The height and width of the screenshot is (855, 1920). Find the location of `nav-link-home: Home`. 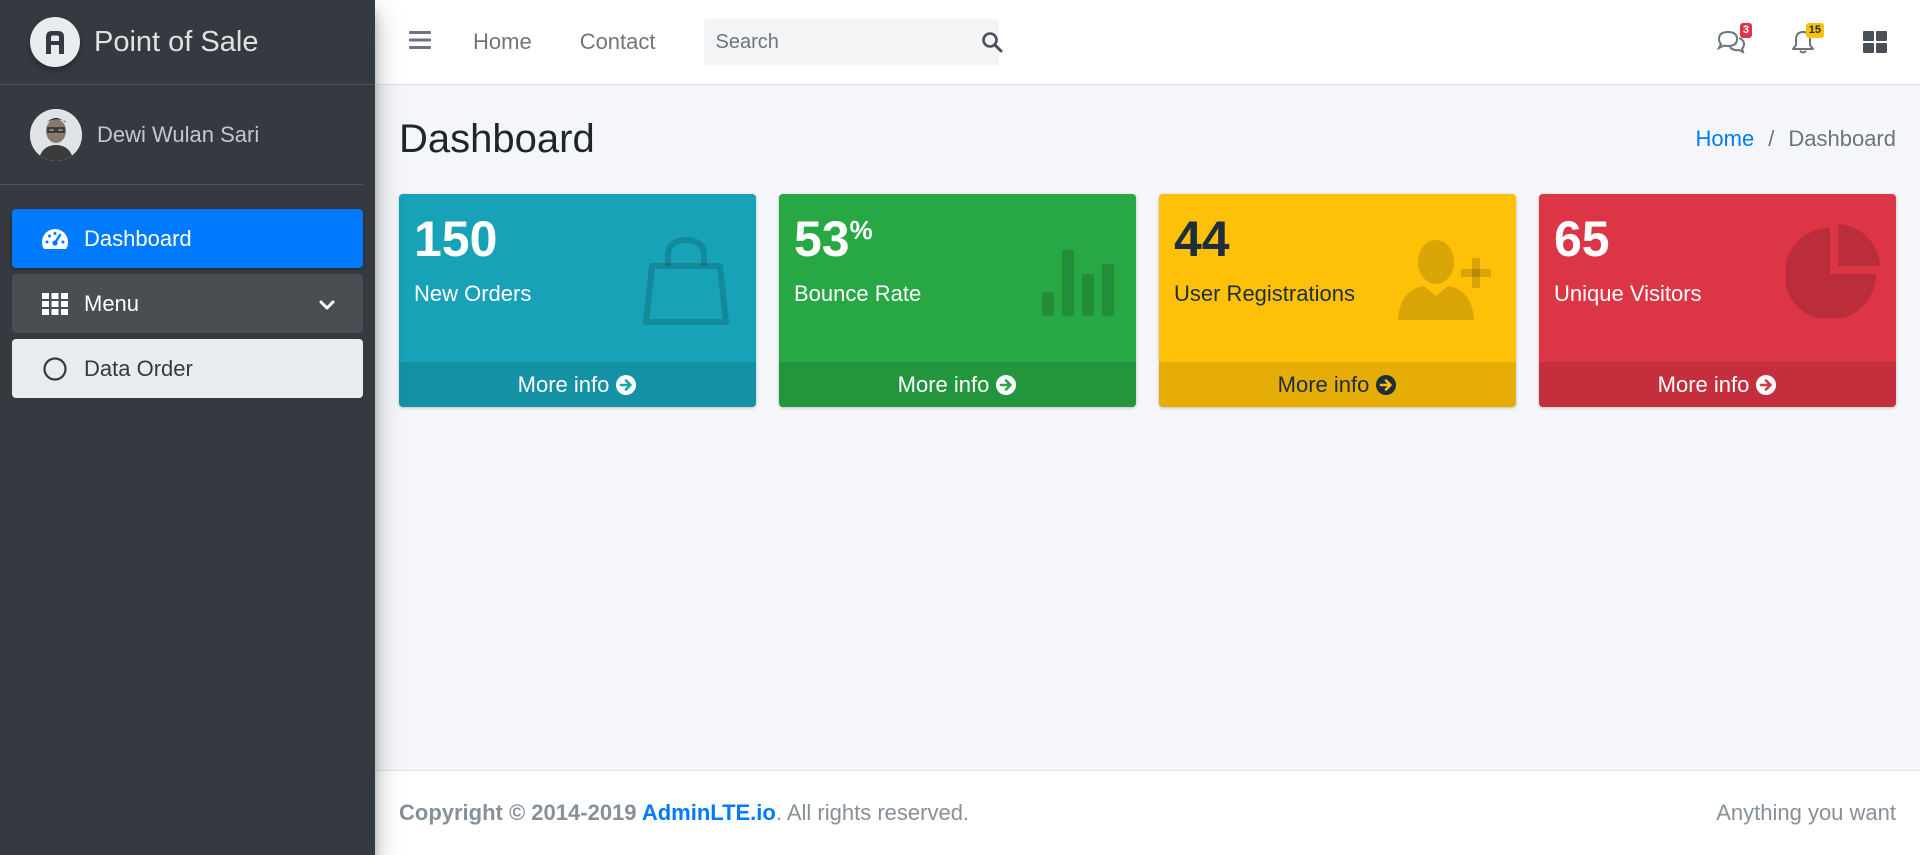

nav-link-home: Home is located at coordinates (502, 42).